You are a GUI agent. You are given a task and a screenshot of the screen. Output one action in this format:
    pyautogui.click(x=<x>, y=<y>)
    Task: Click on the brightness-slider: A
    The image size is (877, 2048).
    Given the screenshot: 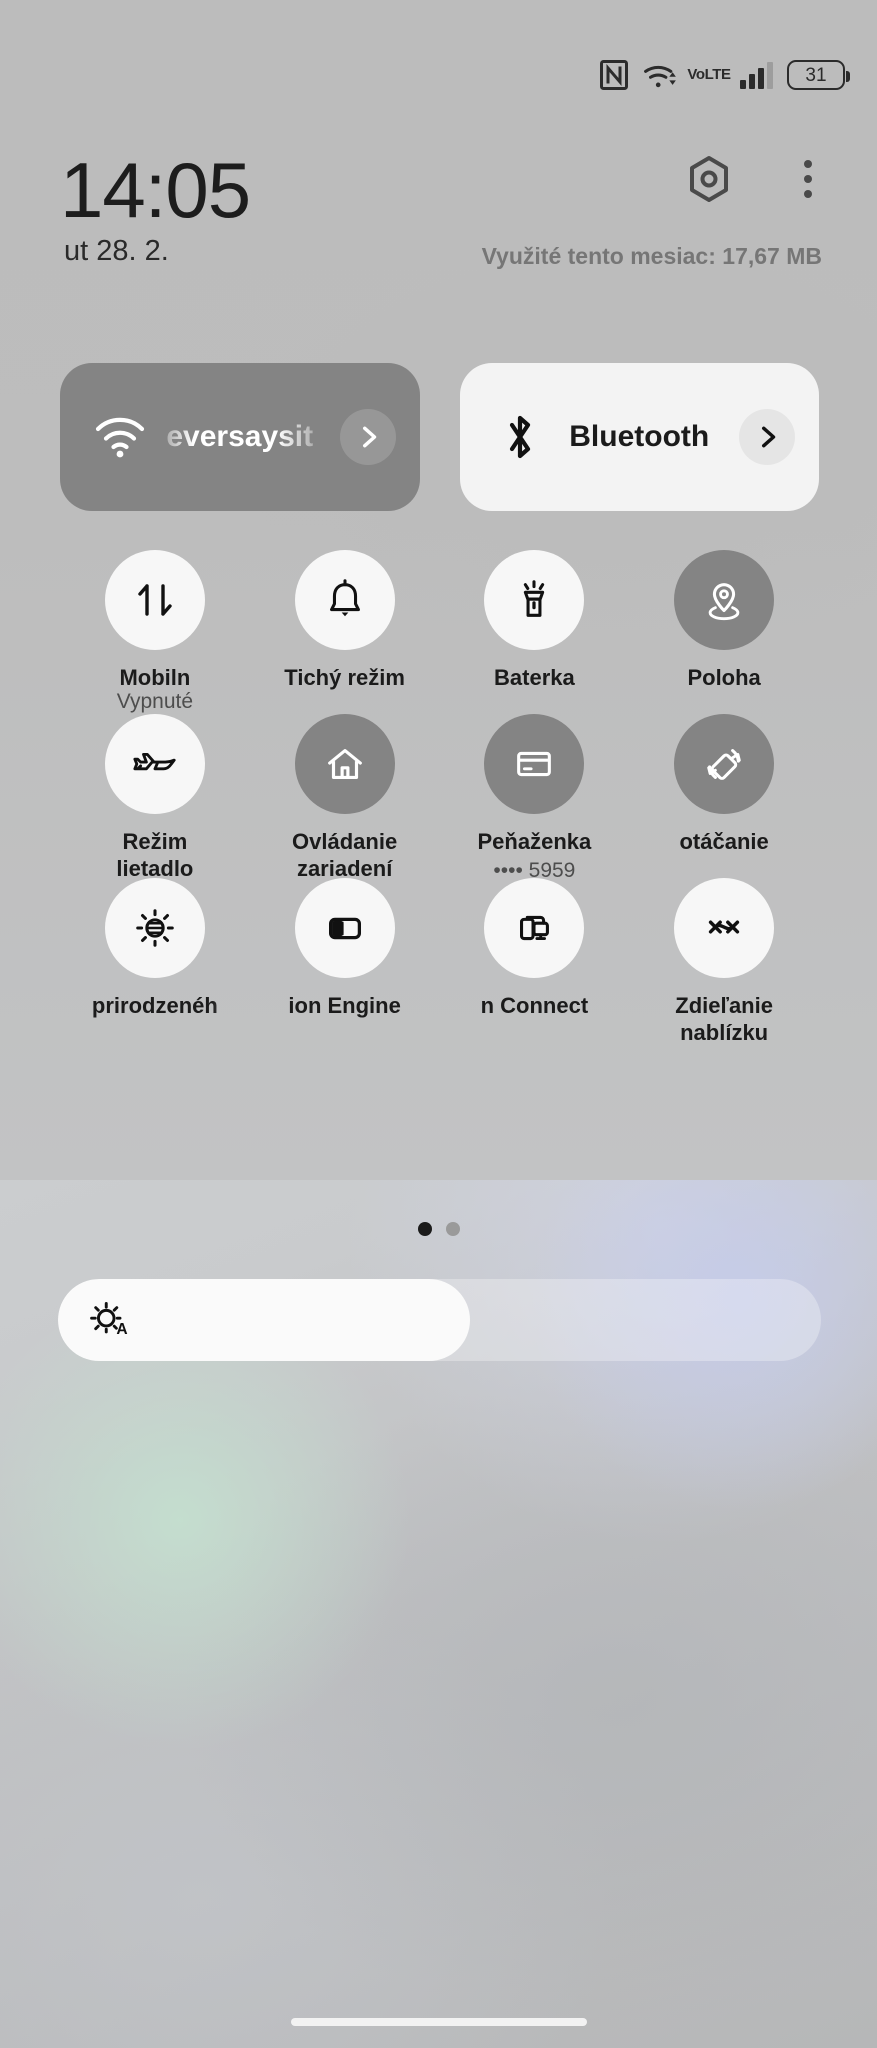 What is the action you would take?
    pyautogui.click(x=439, y=1320)
    